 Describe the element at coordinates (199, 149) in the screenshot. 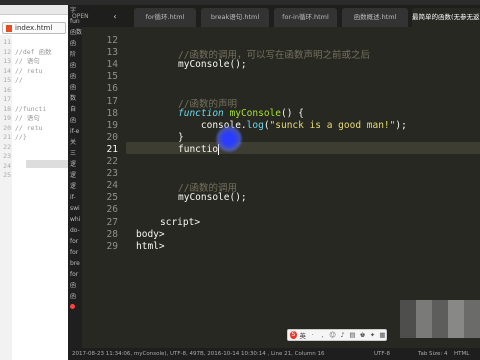

I see `code-line: functio` at that location.